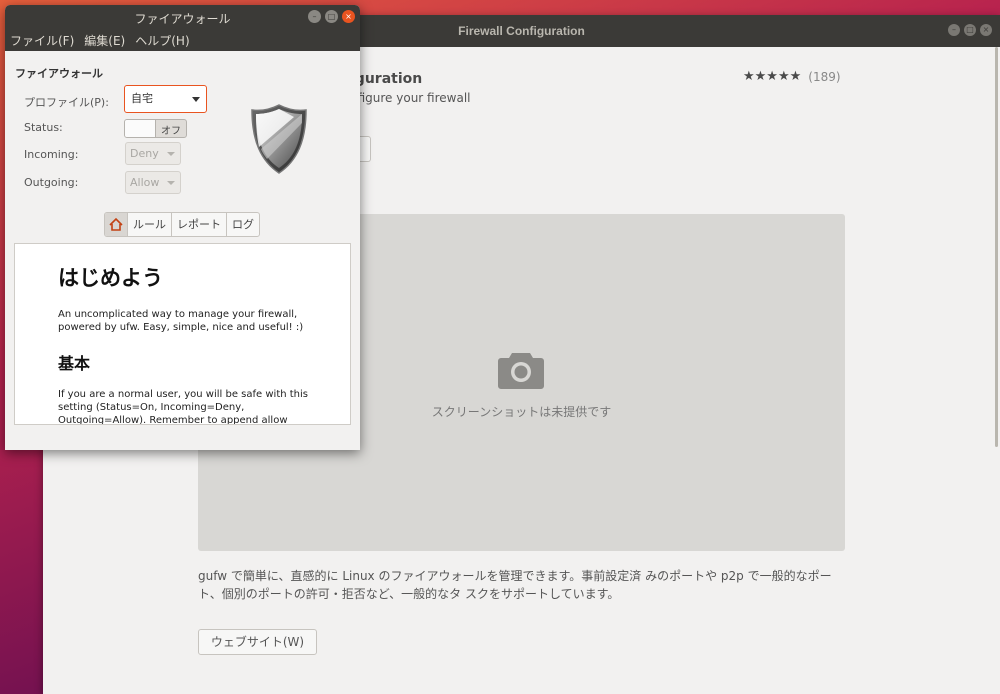 This screenshot has height=694, width=1000. Describe the element at coordinates (74, 363) in the screenshot. I see `content-subheading: 基本` at that location.